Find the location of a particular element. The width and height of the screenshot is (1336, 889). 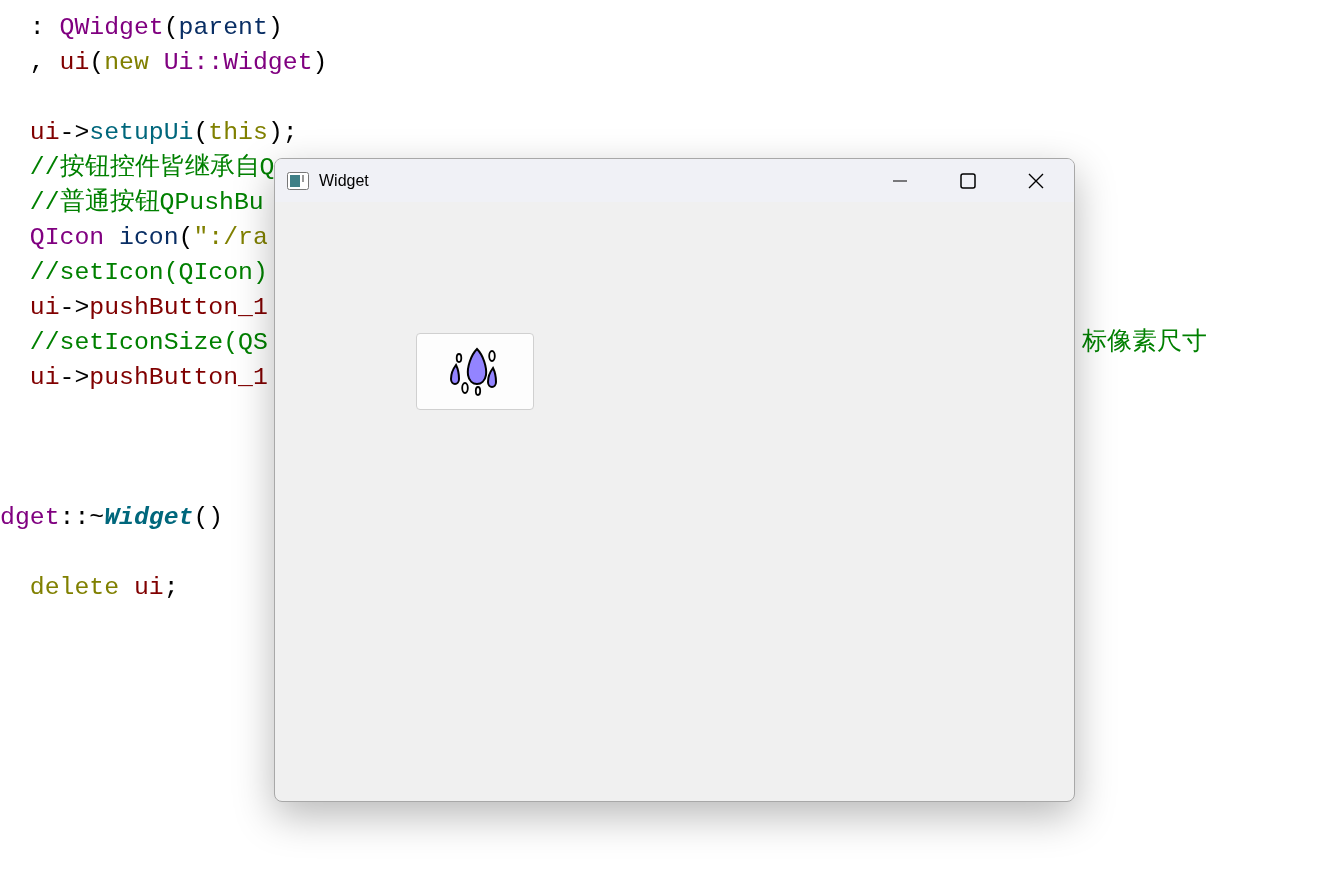

code-line: , ui(new Ui::Widget) is located at coordinates (178, 62).